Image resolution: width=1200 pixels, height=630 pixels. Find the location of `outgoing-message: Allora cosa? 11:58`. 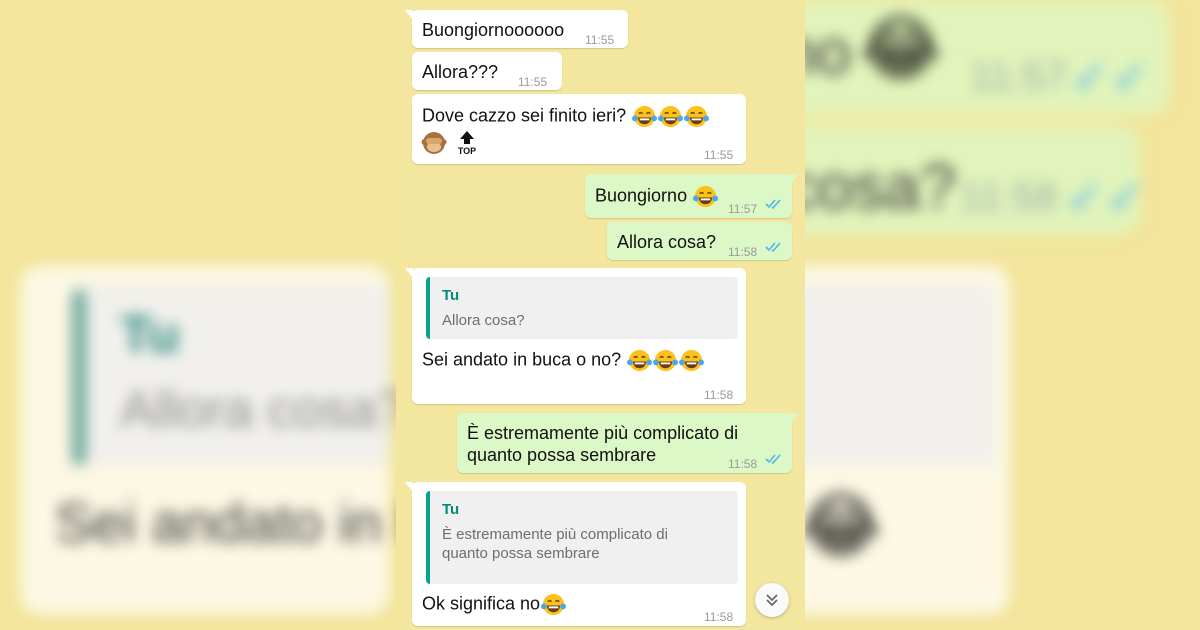

outgoing-message: Allora cosa? 11:58 is located at coordinates (699, 241).